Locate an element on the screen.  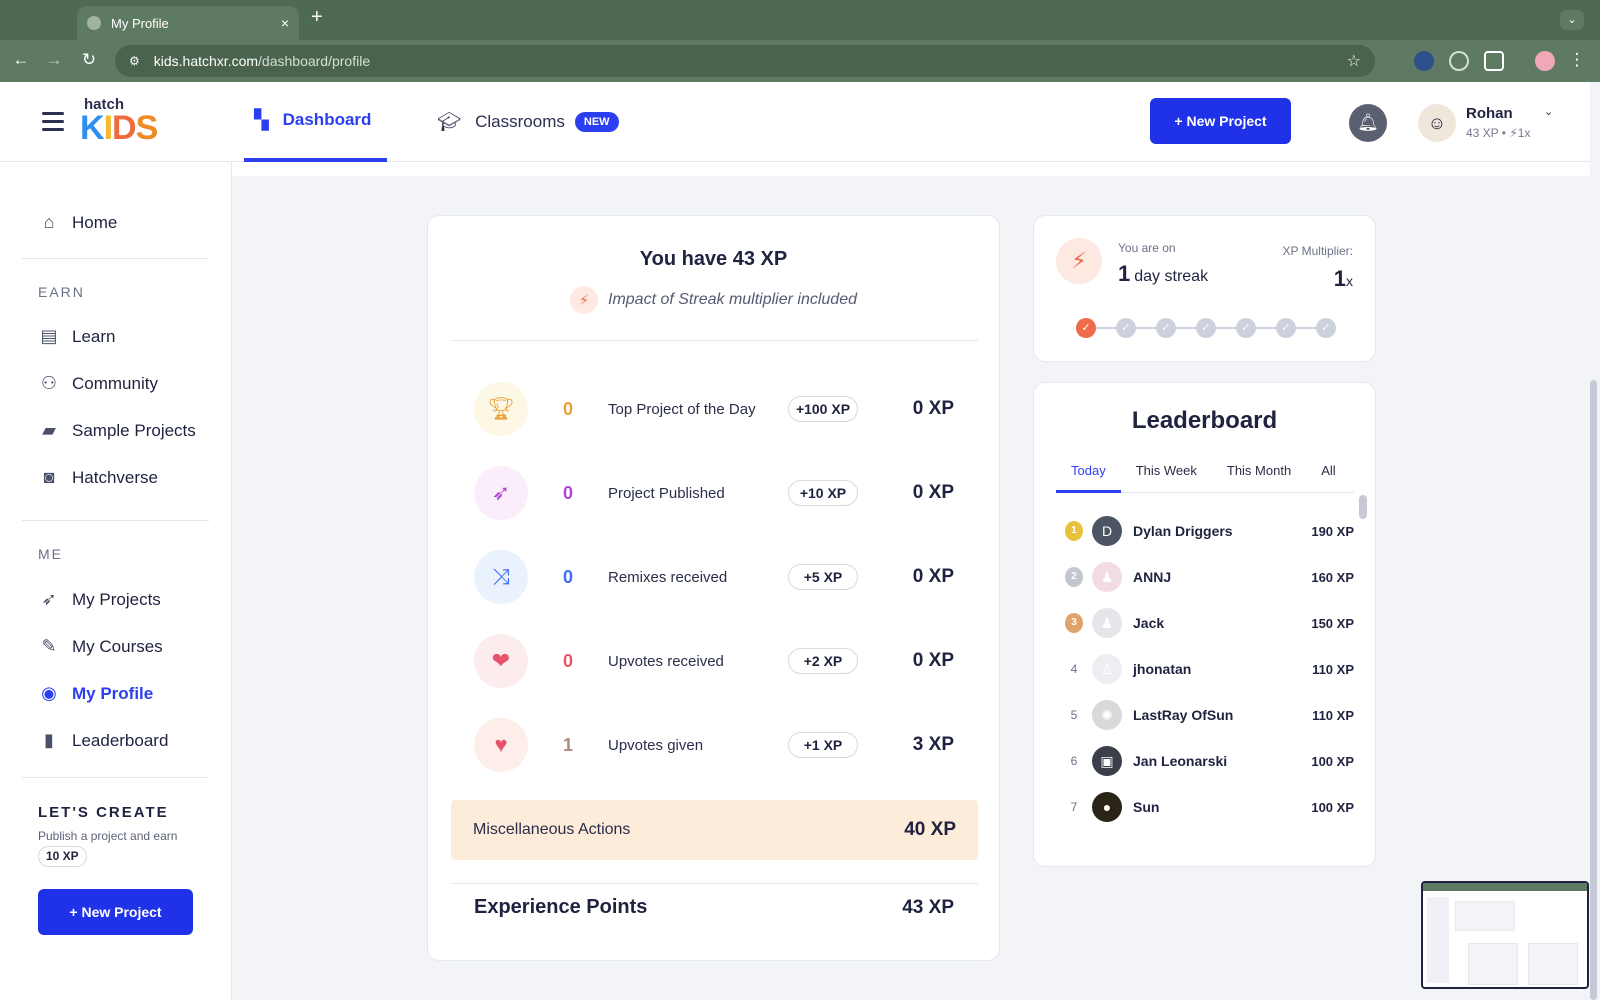
close-tab-icon: × is located at coordinates (285, 23).